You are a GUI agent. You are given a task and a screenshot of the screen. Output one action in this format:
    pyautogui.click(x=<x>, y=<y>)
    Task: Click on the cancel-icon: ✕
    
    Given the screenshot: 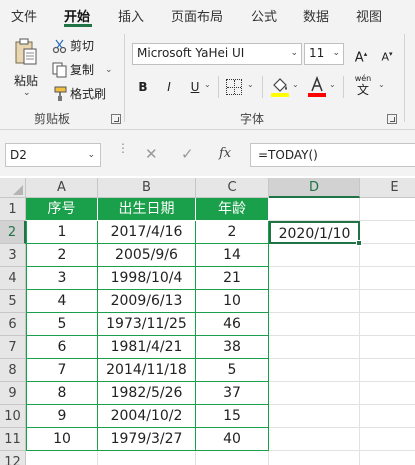 What is the action you would take?
    pyautogui.click(x=151, y=154)
    